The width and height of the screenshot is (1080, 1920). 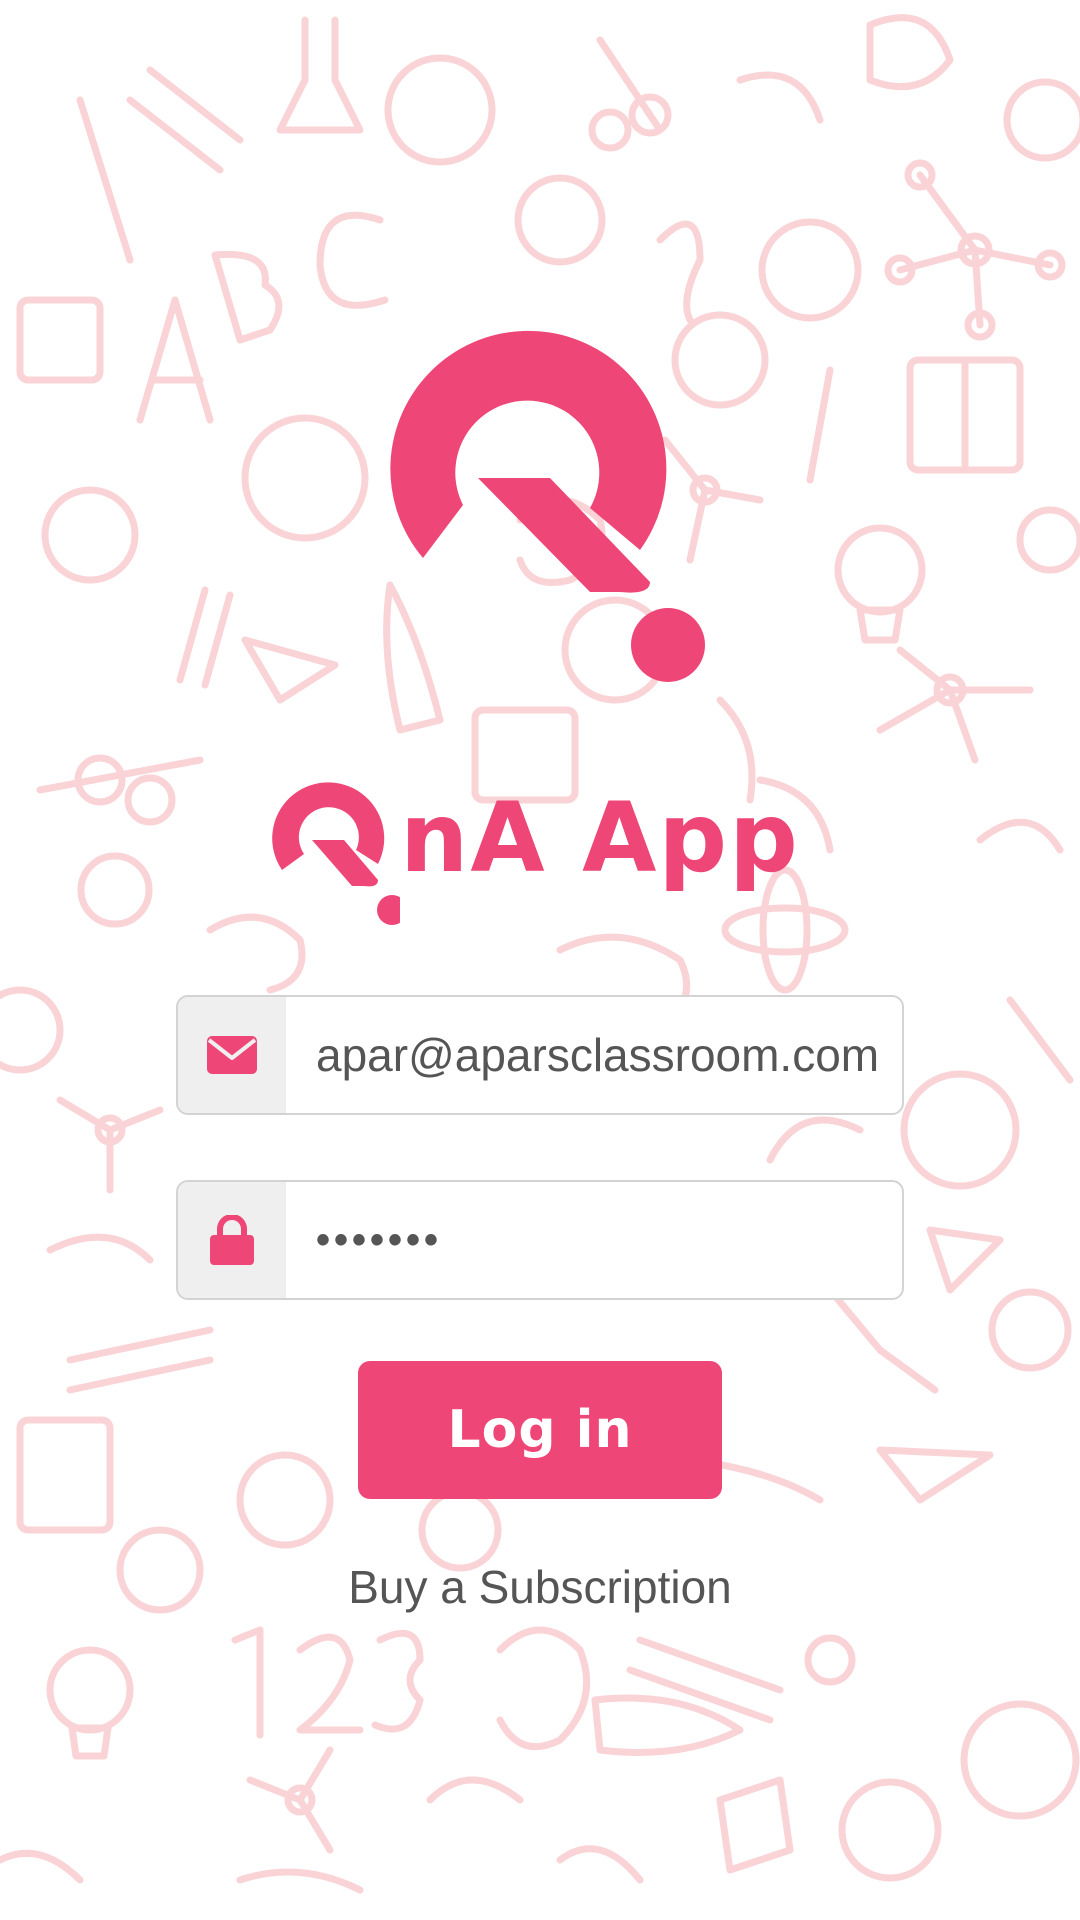 What do you see at coordinates (336, 853) in the screenshot?
I see `wordmark-q-icon` at bounding box center [336, 853].